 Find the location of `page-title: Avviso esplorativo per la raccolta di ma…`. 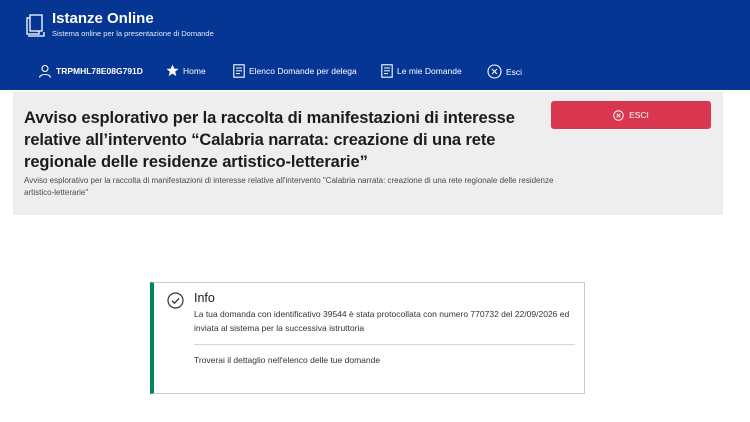

page-title: Avviso esplorativo per la raccolta di ma… is located at coordinates (269, 140).